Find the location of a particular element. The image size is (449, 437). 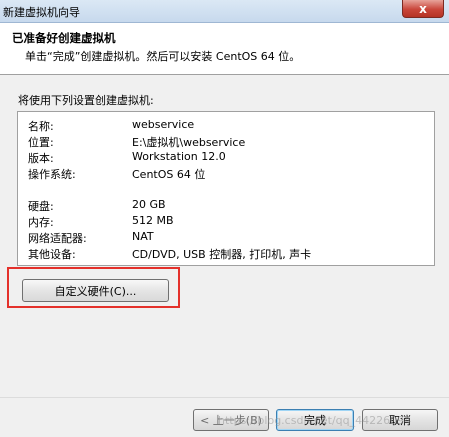

setting-value: CD/DVD, USB 控制器, 打印机, 声卡 is located at coordinates (222, 254).